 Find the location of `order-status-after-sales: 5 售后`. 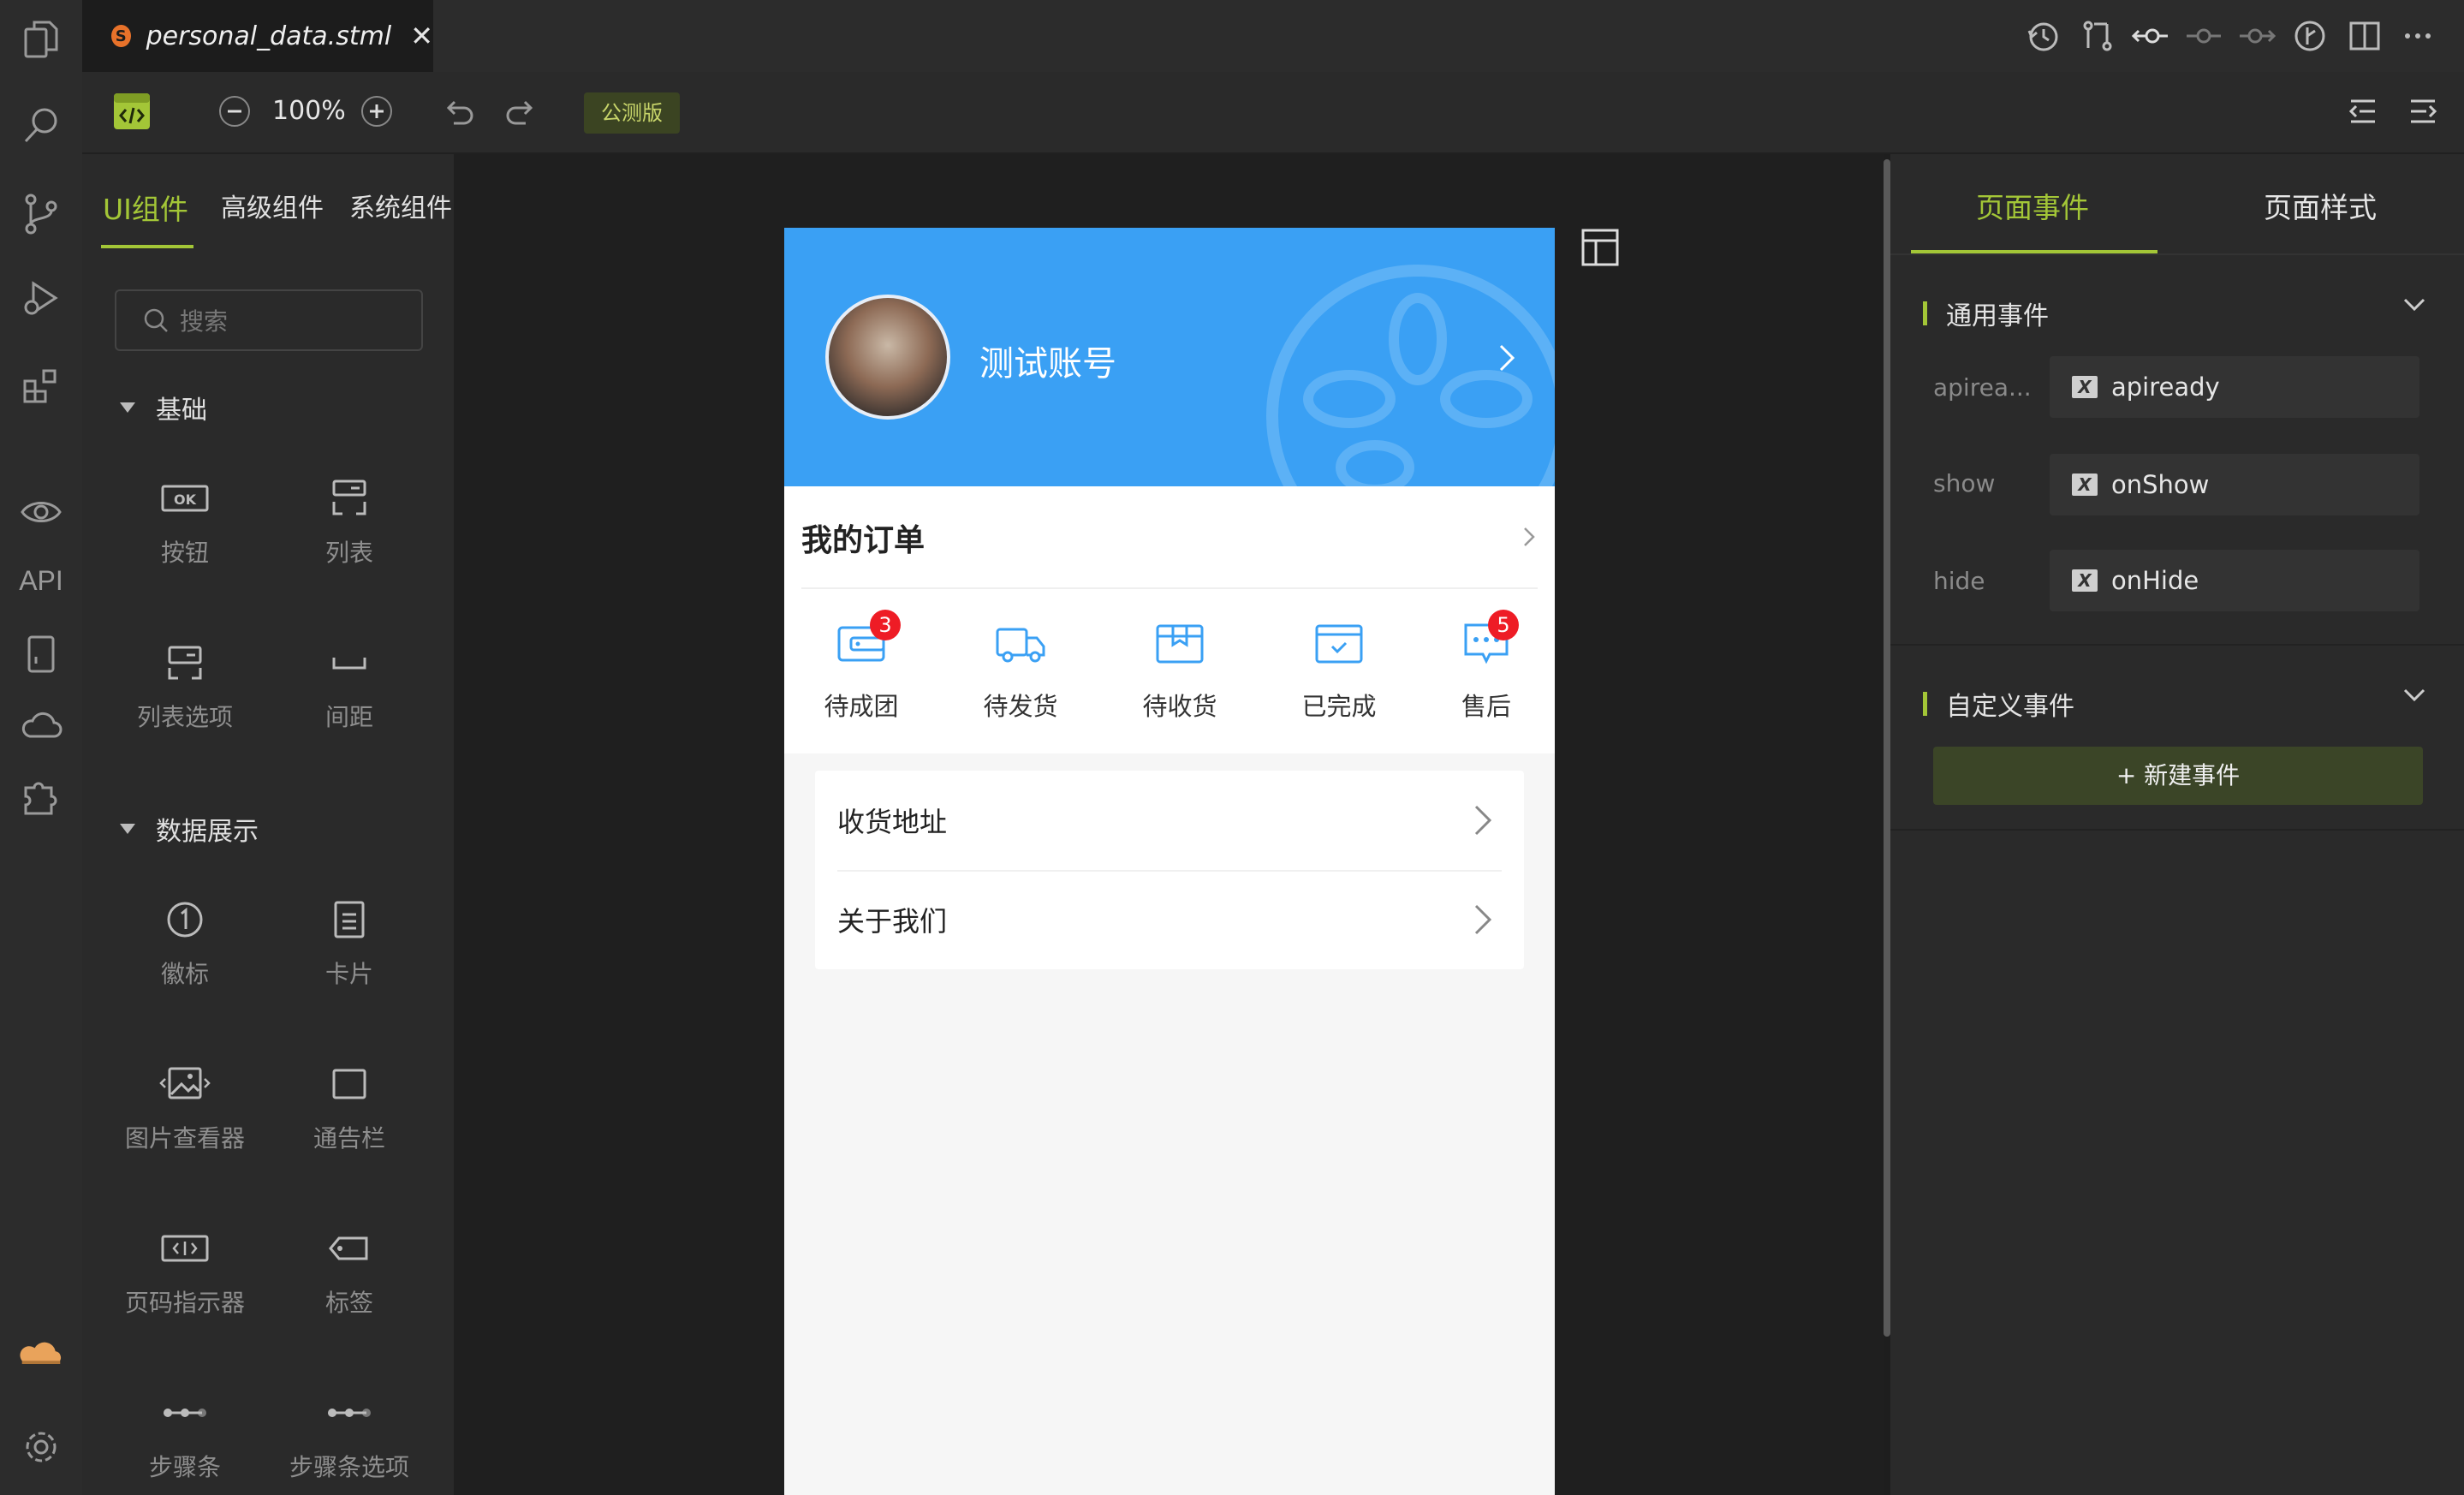

order-status-after-sales: 5 售后 is located at coordinates (1486, 666).